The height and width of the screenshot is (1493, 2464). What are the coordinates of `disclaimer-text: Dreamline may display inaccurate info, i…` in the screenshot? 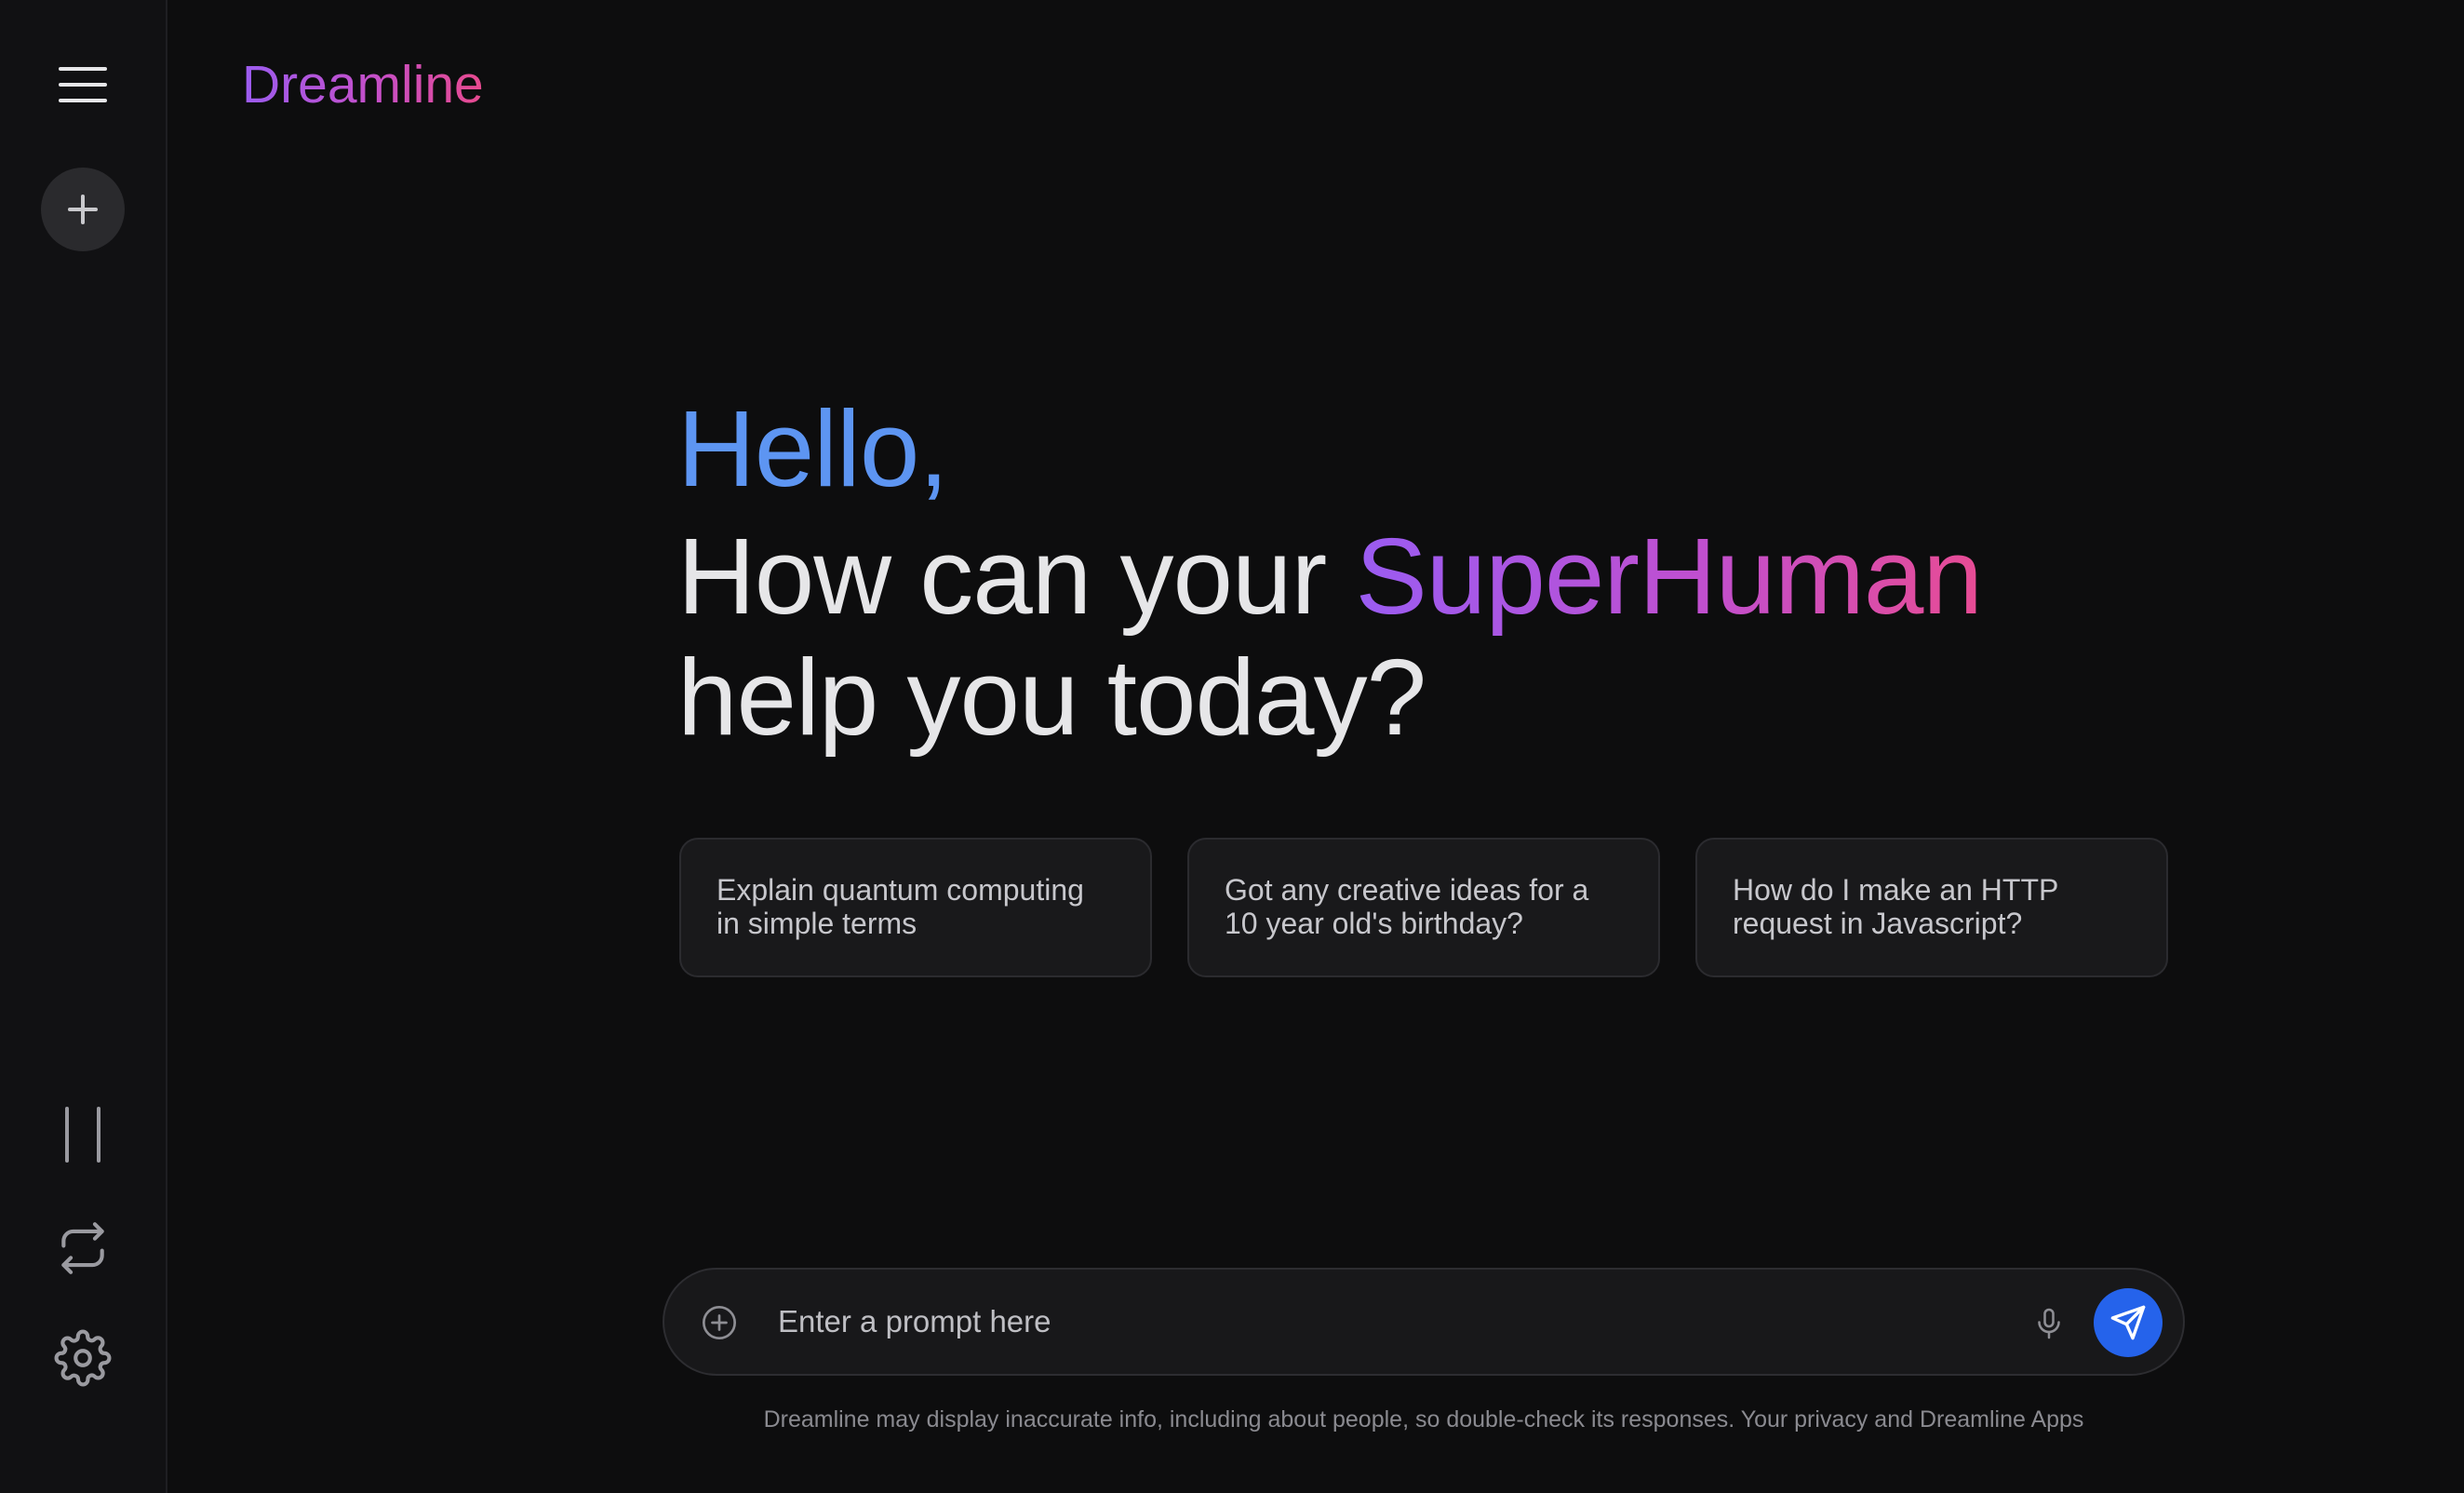 It's located at (1423, 1419).